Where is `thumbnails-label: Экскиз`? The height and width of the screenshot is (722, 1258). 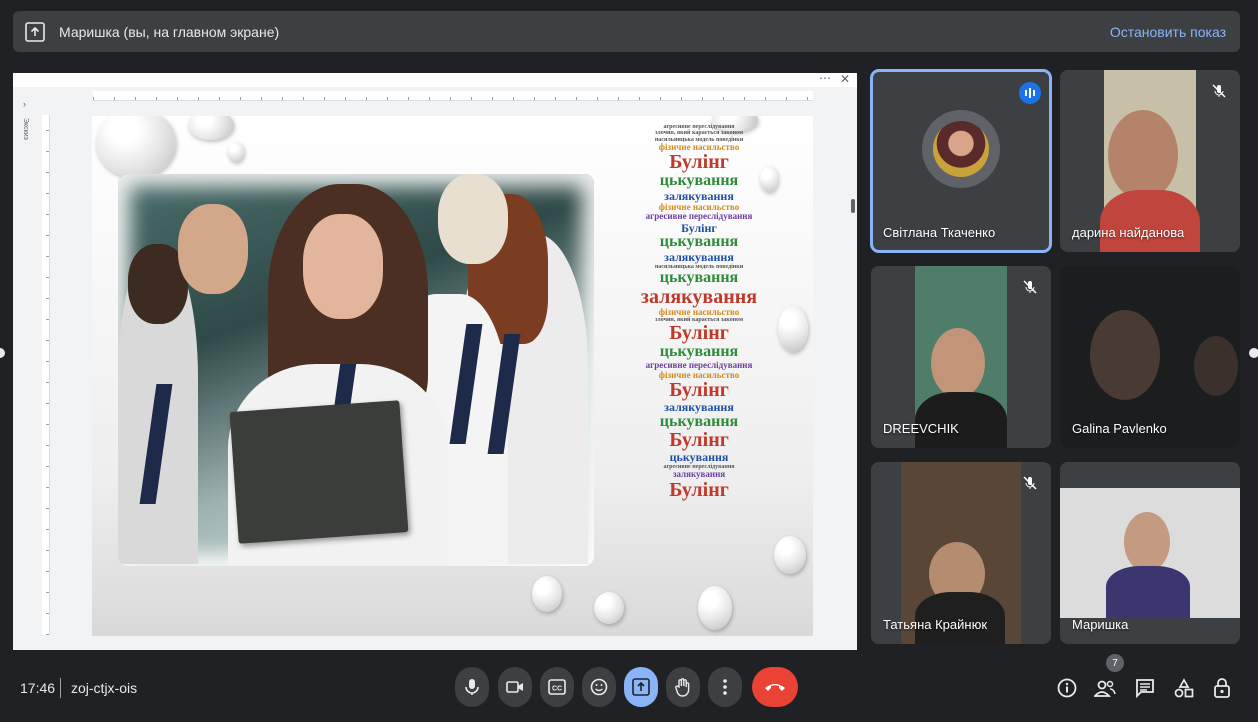 thumbnails-label: Экскиз is located at coordinates (25, 129).